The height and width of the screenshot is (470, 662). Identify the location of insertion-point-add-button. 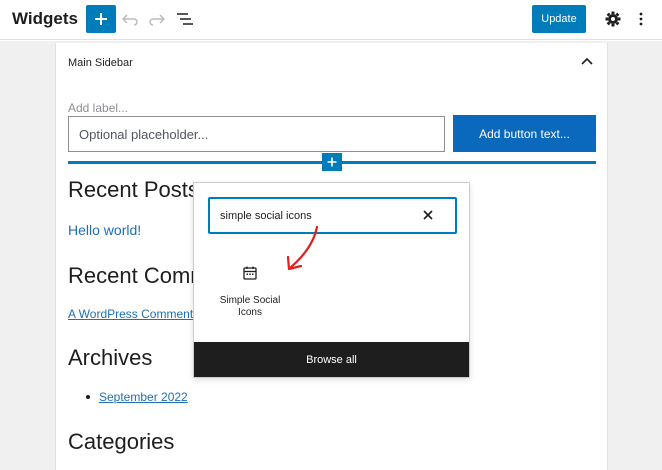
(332, 162).